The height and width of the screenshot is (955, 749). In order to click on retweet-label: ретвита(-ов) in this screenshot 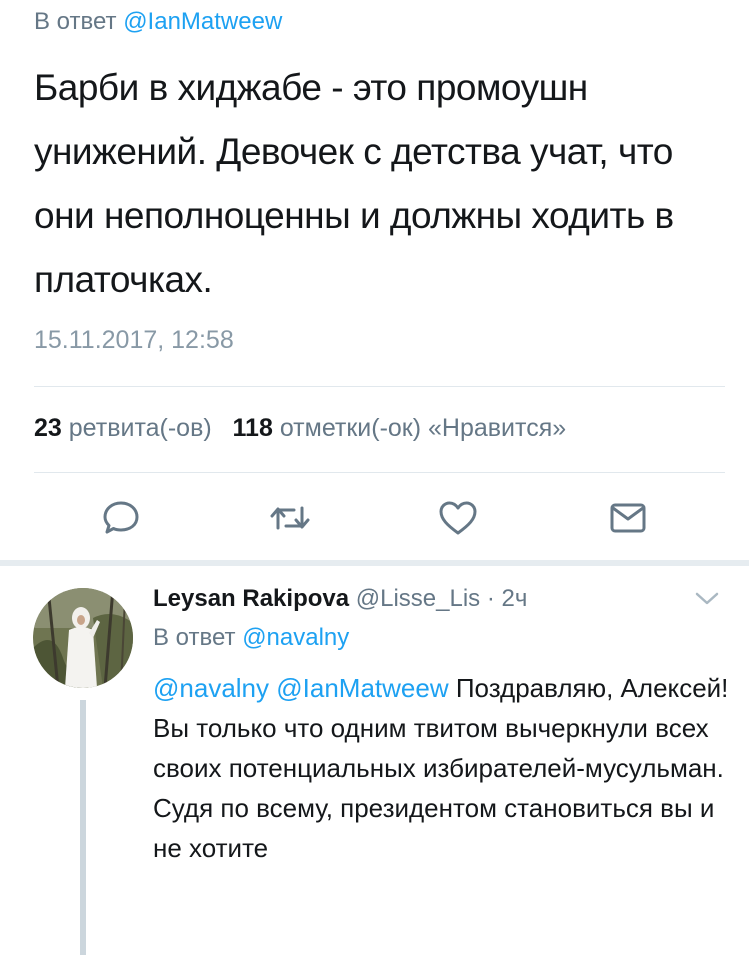, I will do `click(140, 428)`.